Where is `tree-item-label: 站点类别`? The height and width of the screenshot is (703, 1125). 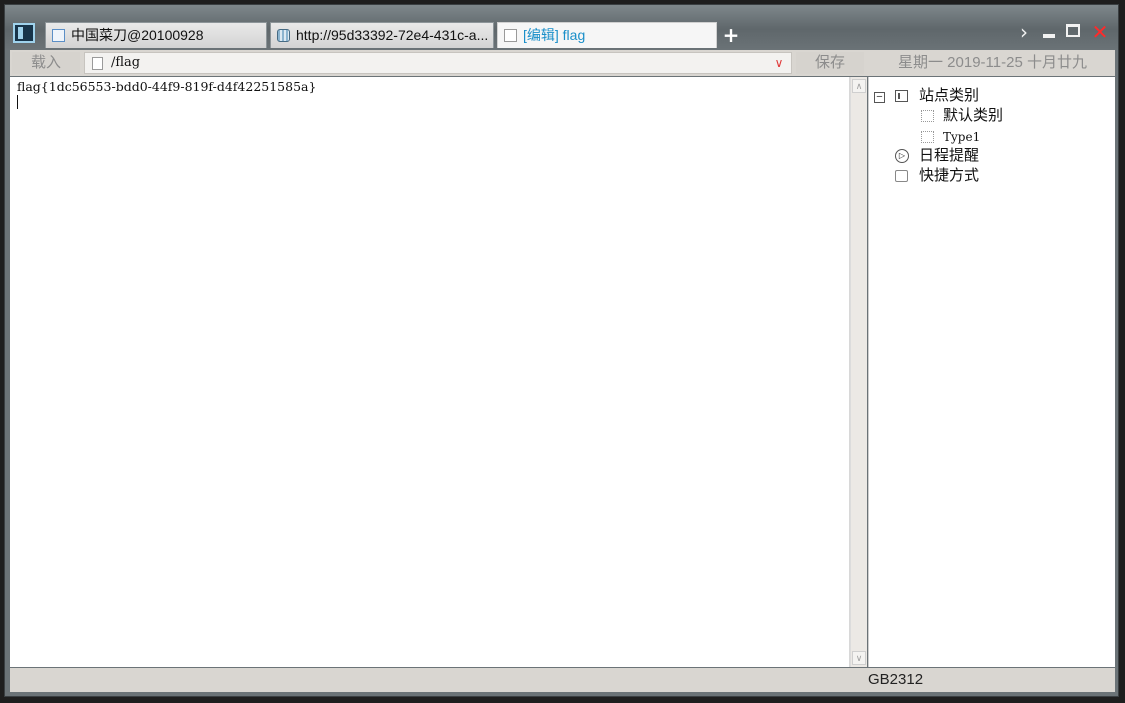 tree-item-label: 站点类别 is located at coordinates (949, 95).